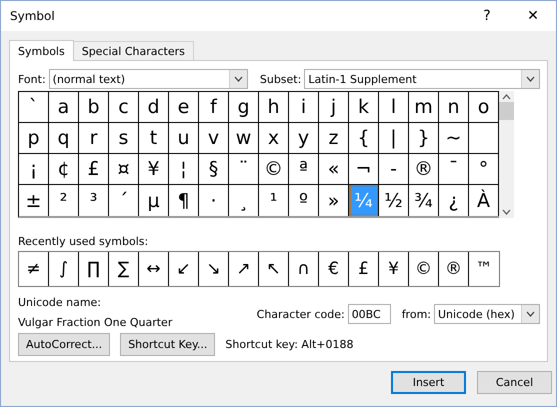 This screenshot has height=407, width=557. What do you see at coordinates (184, 138) in the screenshot?
I see `symbol-cell: u` at bounding box center [184, 138].